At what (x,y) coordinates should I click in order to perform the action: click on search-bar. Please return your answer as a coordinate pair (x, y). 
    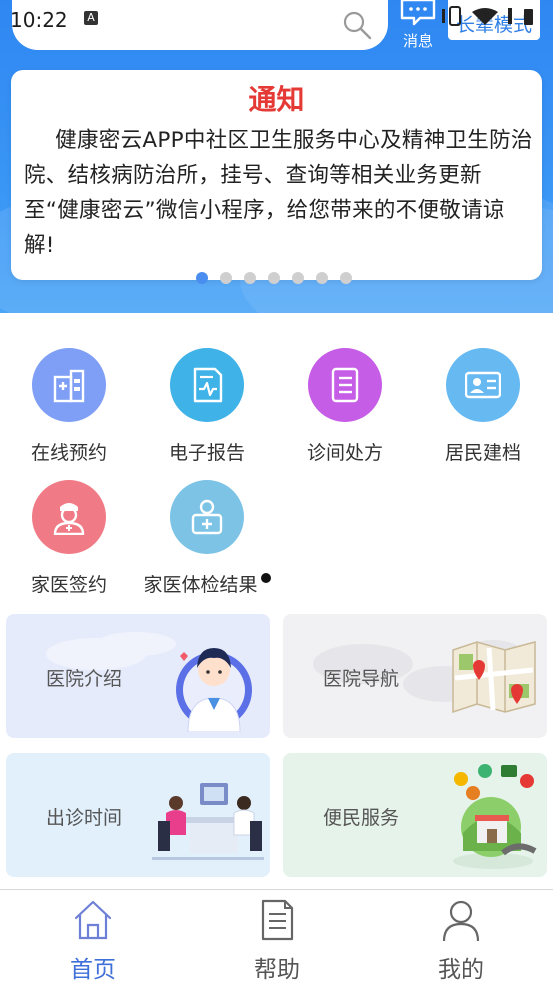
    Looking at the image, I should click on (200, 25).